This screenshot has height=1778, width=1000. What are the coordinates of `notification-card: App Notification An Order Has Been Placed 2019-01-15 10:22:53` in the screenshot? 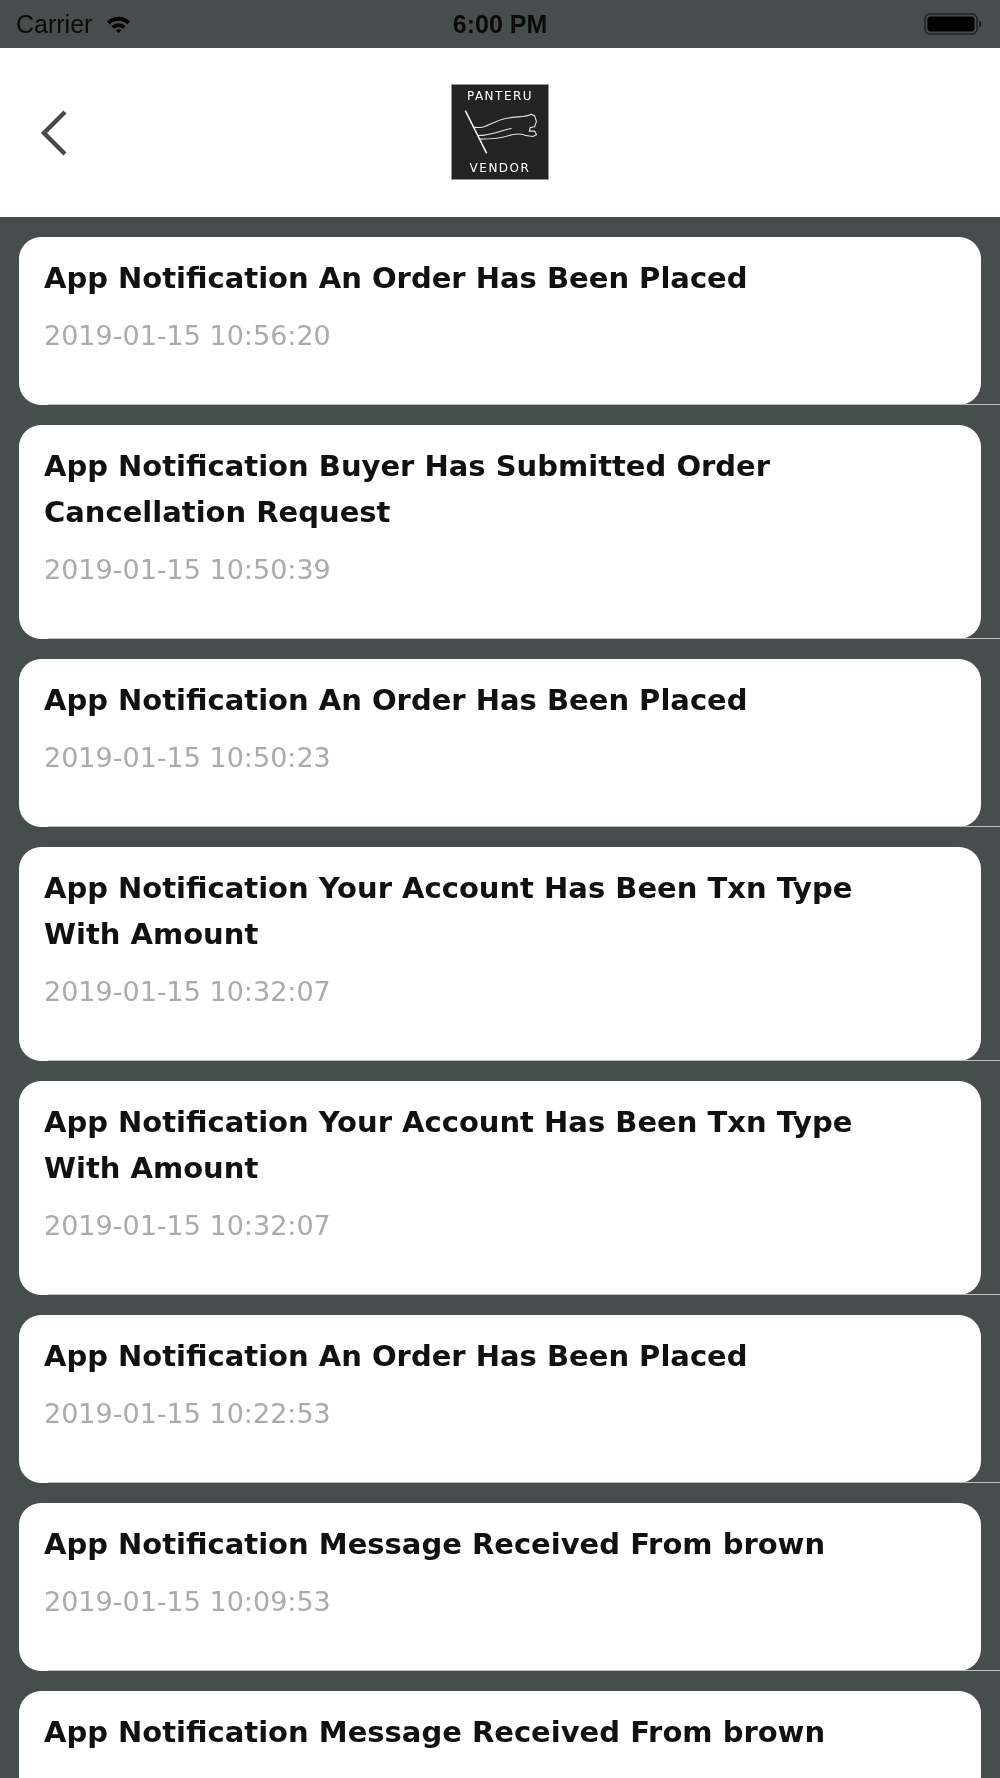 It's located at (500, 1399).